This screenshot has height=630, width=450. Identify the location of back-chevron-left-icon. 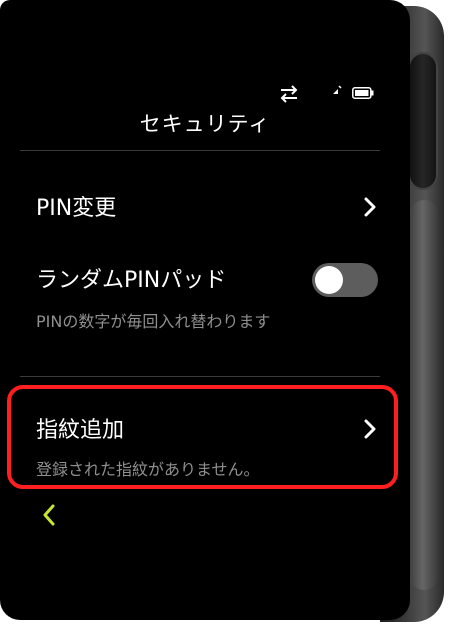
(49, 515).